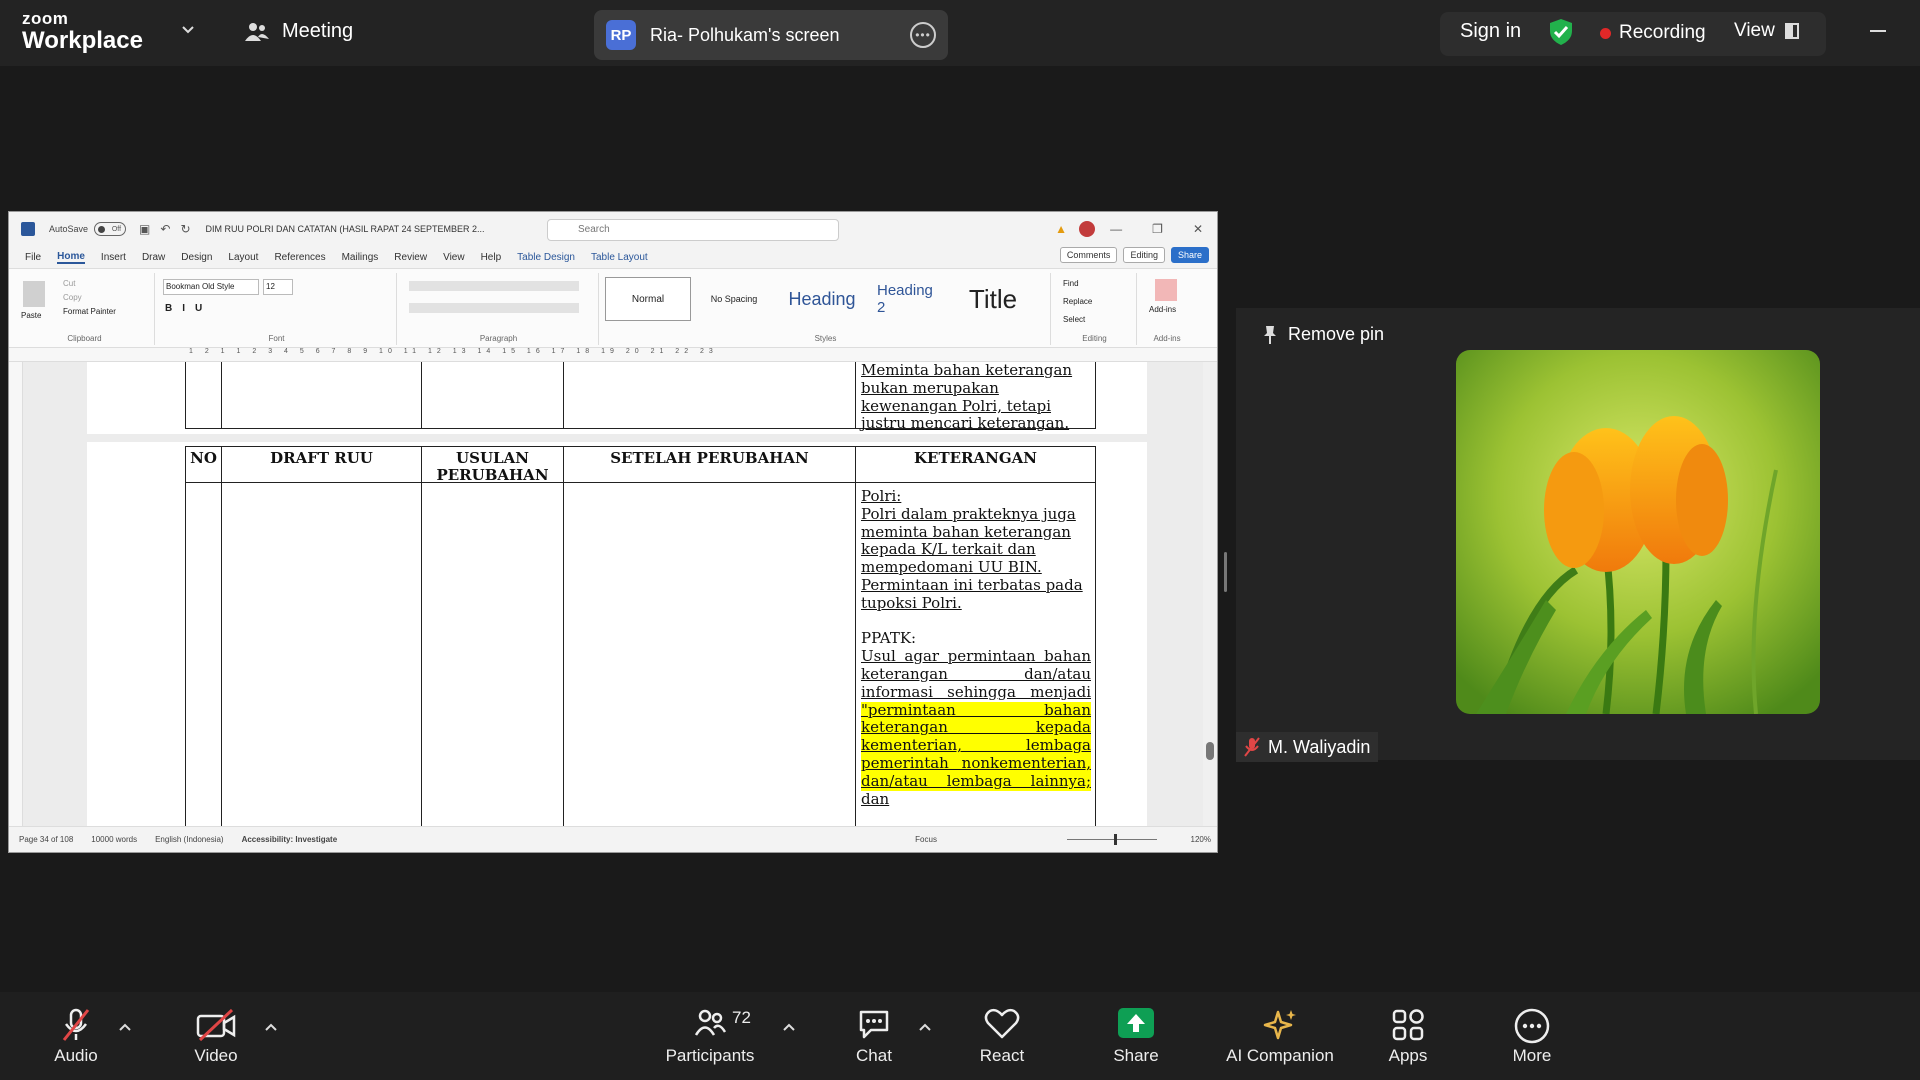 The width and height of the screenshot is (1920, 1080). I want to click on user-avatar, so click(1087, 229).